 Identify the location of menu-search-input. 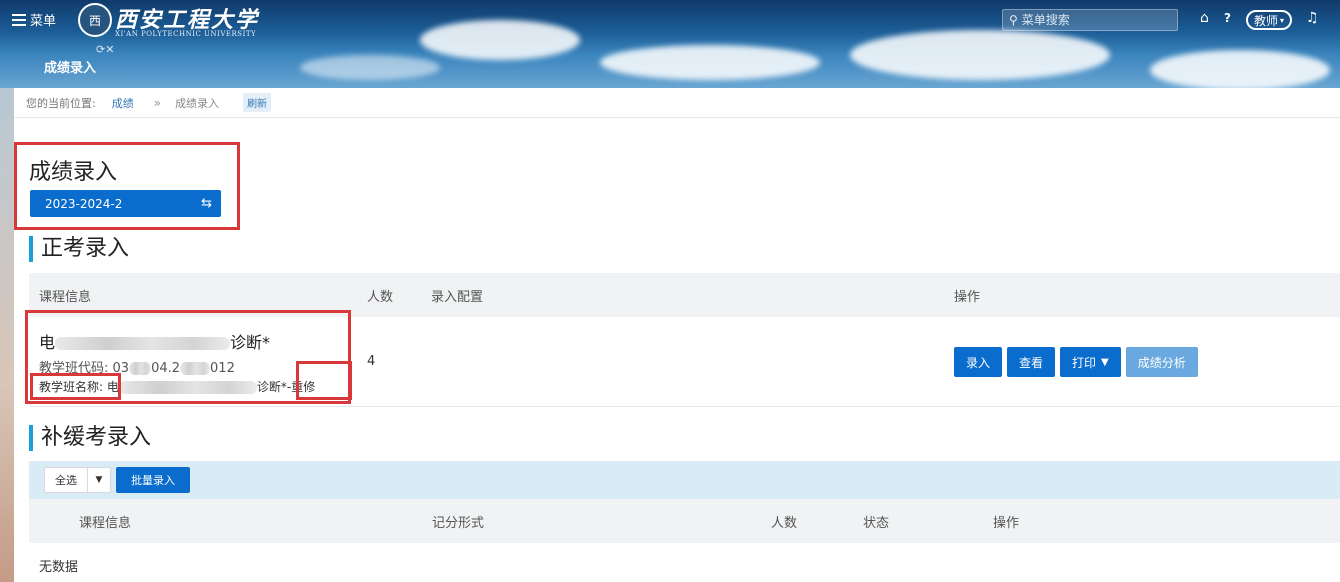
(1091, 20).